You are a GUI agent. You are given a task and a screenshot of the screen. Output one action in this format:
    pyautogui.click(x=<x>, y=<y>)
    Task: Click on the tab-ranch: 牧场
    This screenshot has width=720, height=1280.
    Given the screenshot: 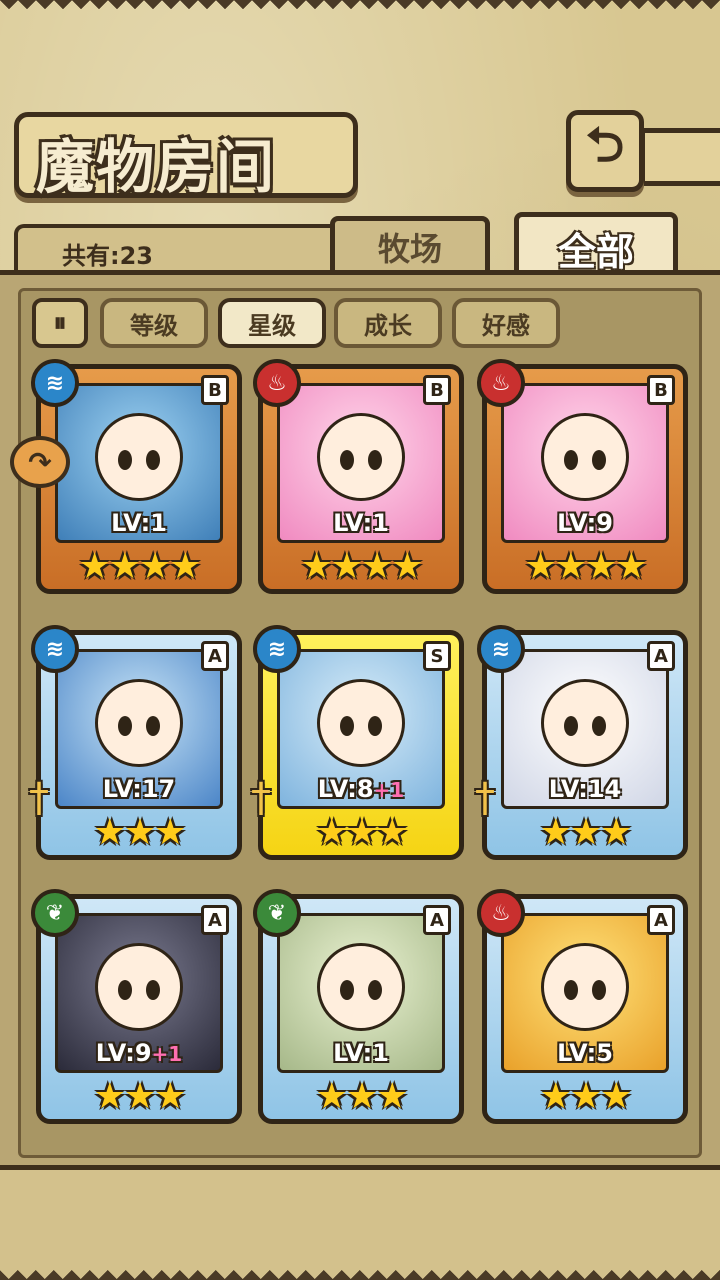 What is the action you would take?
    pyautogui.click(x=410, y=244)
    